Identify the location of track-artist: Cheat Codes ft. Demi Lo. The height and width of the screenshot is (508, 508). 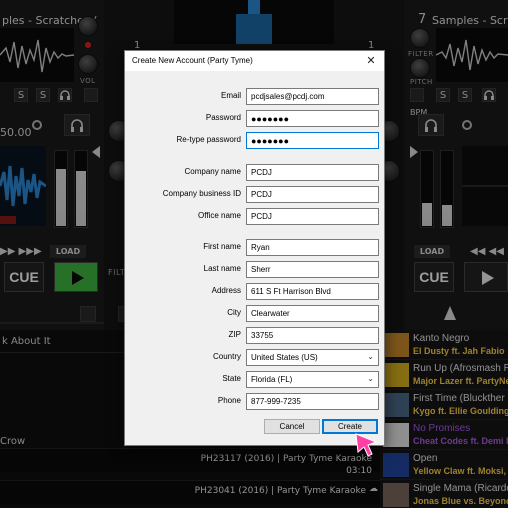
(460, 441).